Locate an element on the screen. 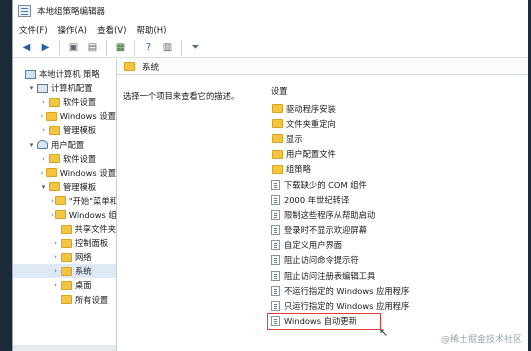 The image size is (531, 351). tree-item: › 系统 is located at coordinates (64, 271).